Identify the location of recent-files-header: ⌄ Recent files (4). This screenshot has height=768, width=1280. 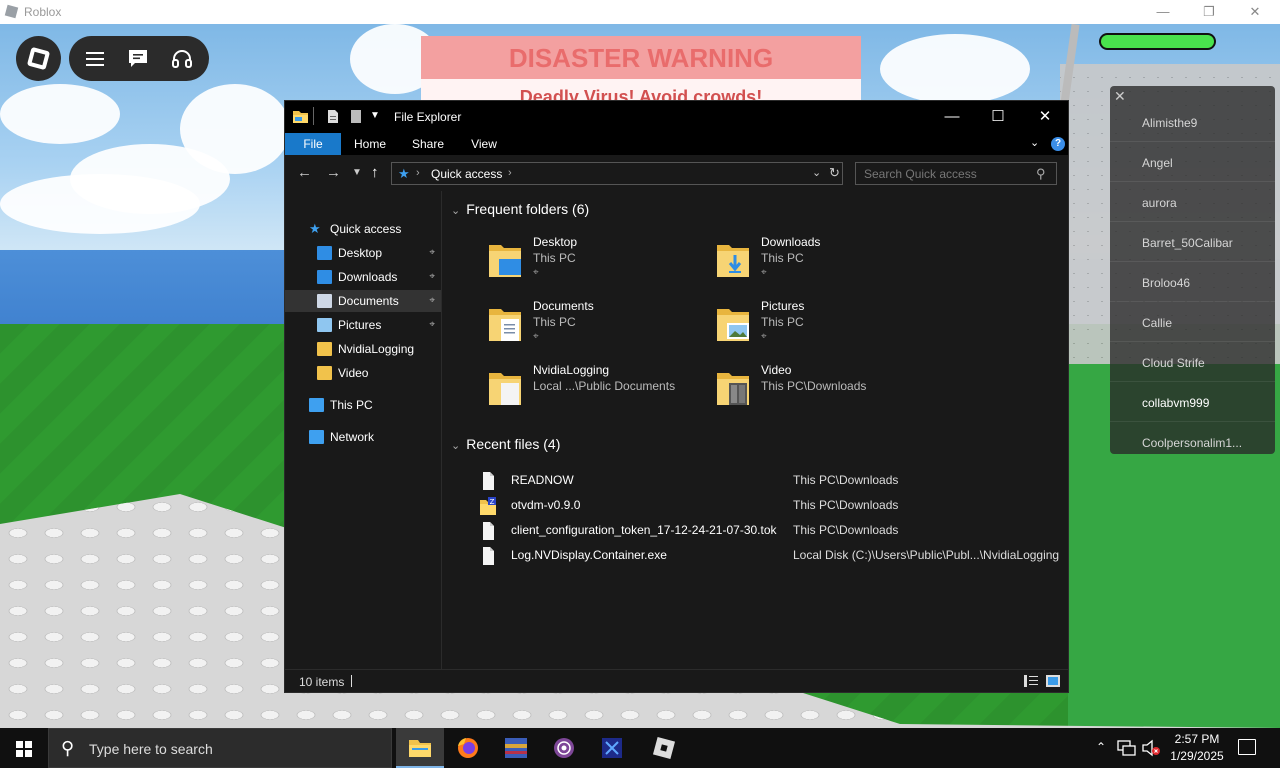
(505, 444).